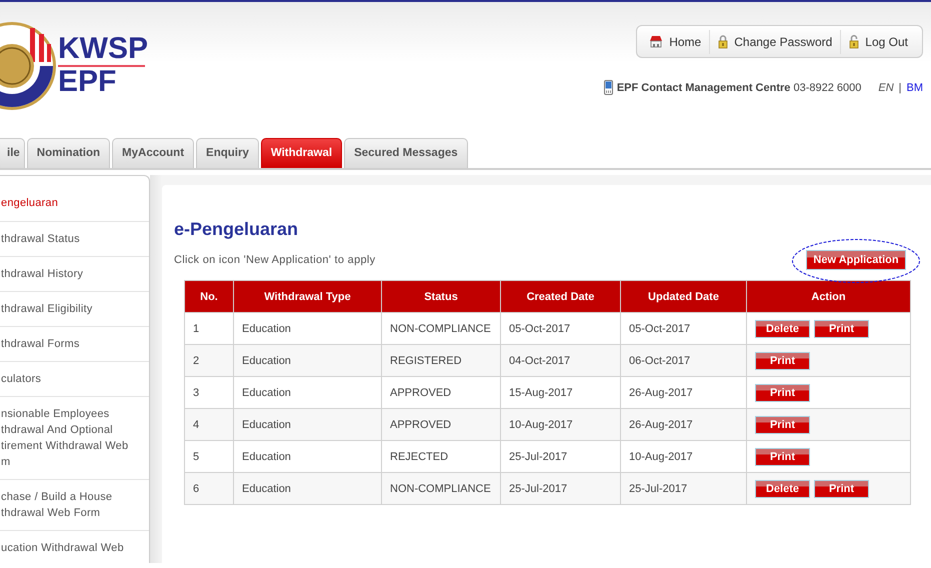  I want to click on table-cell: APPROVED, so click(441, 424).